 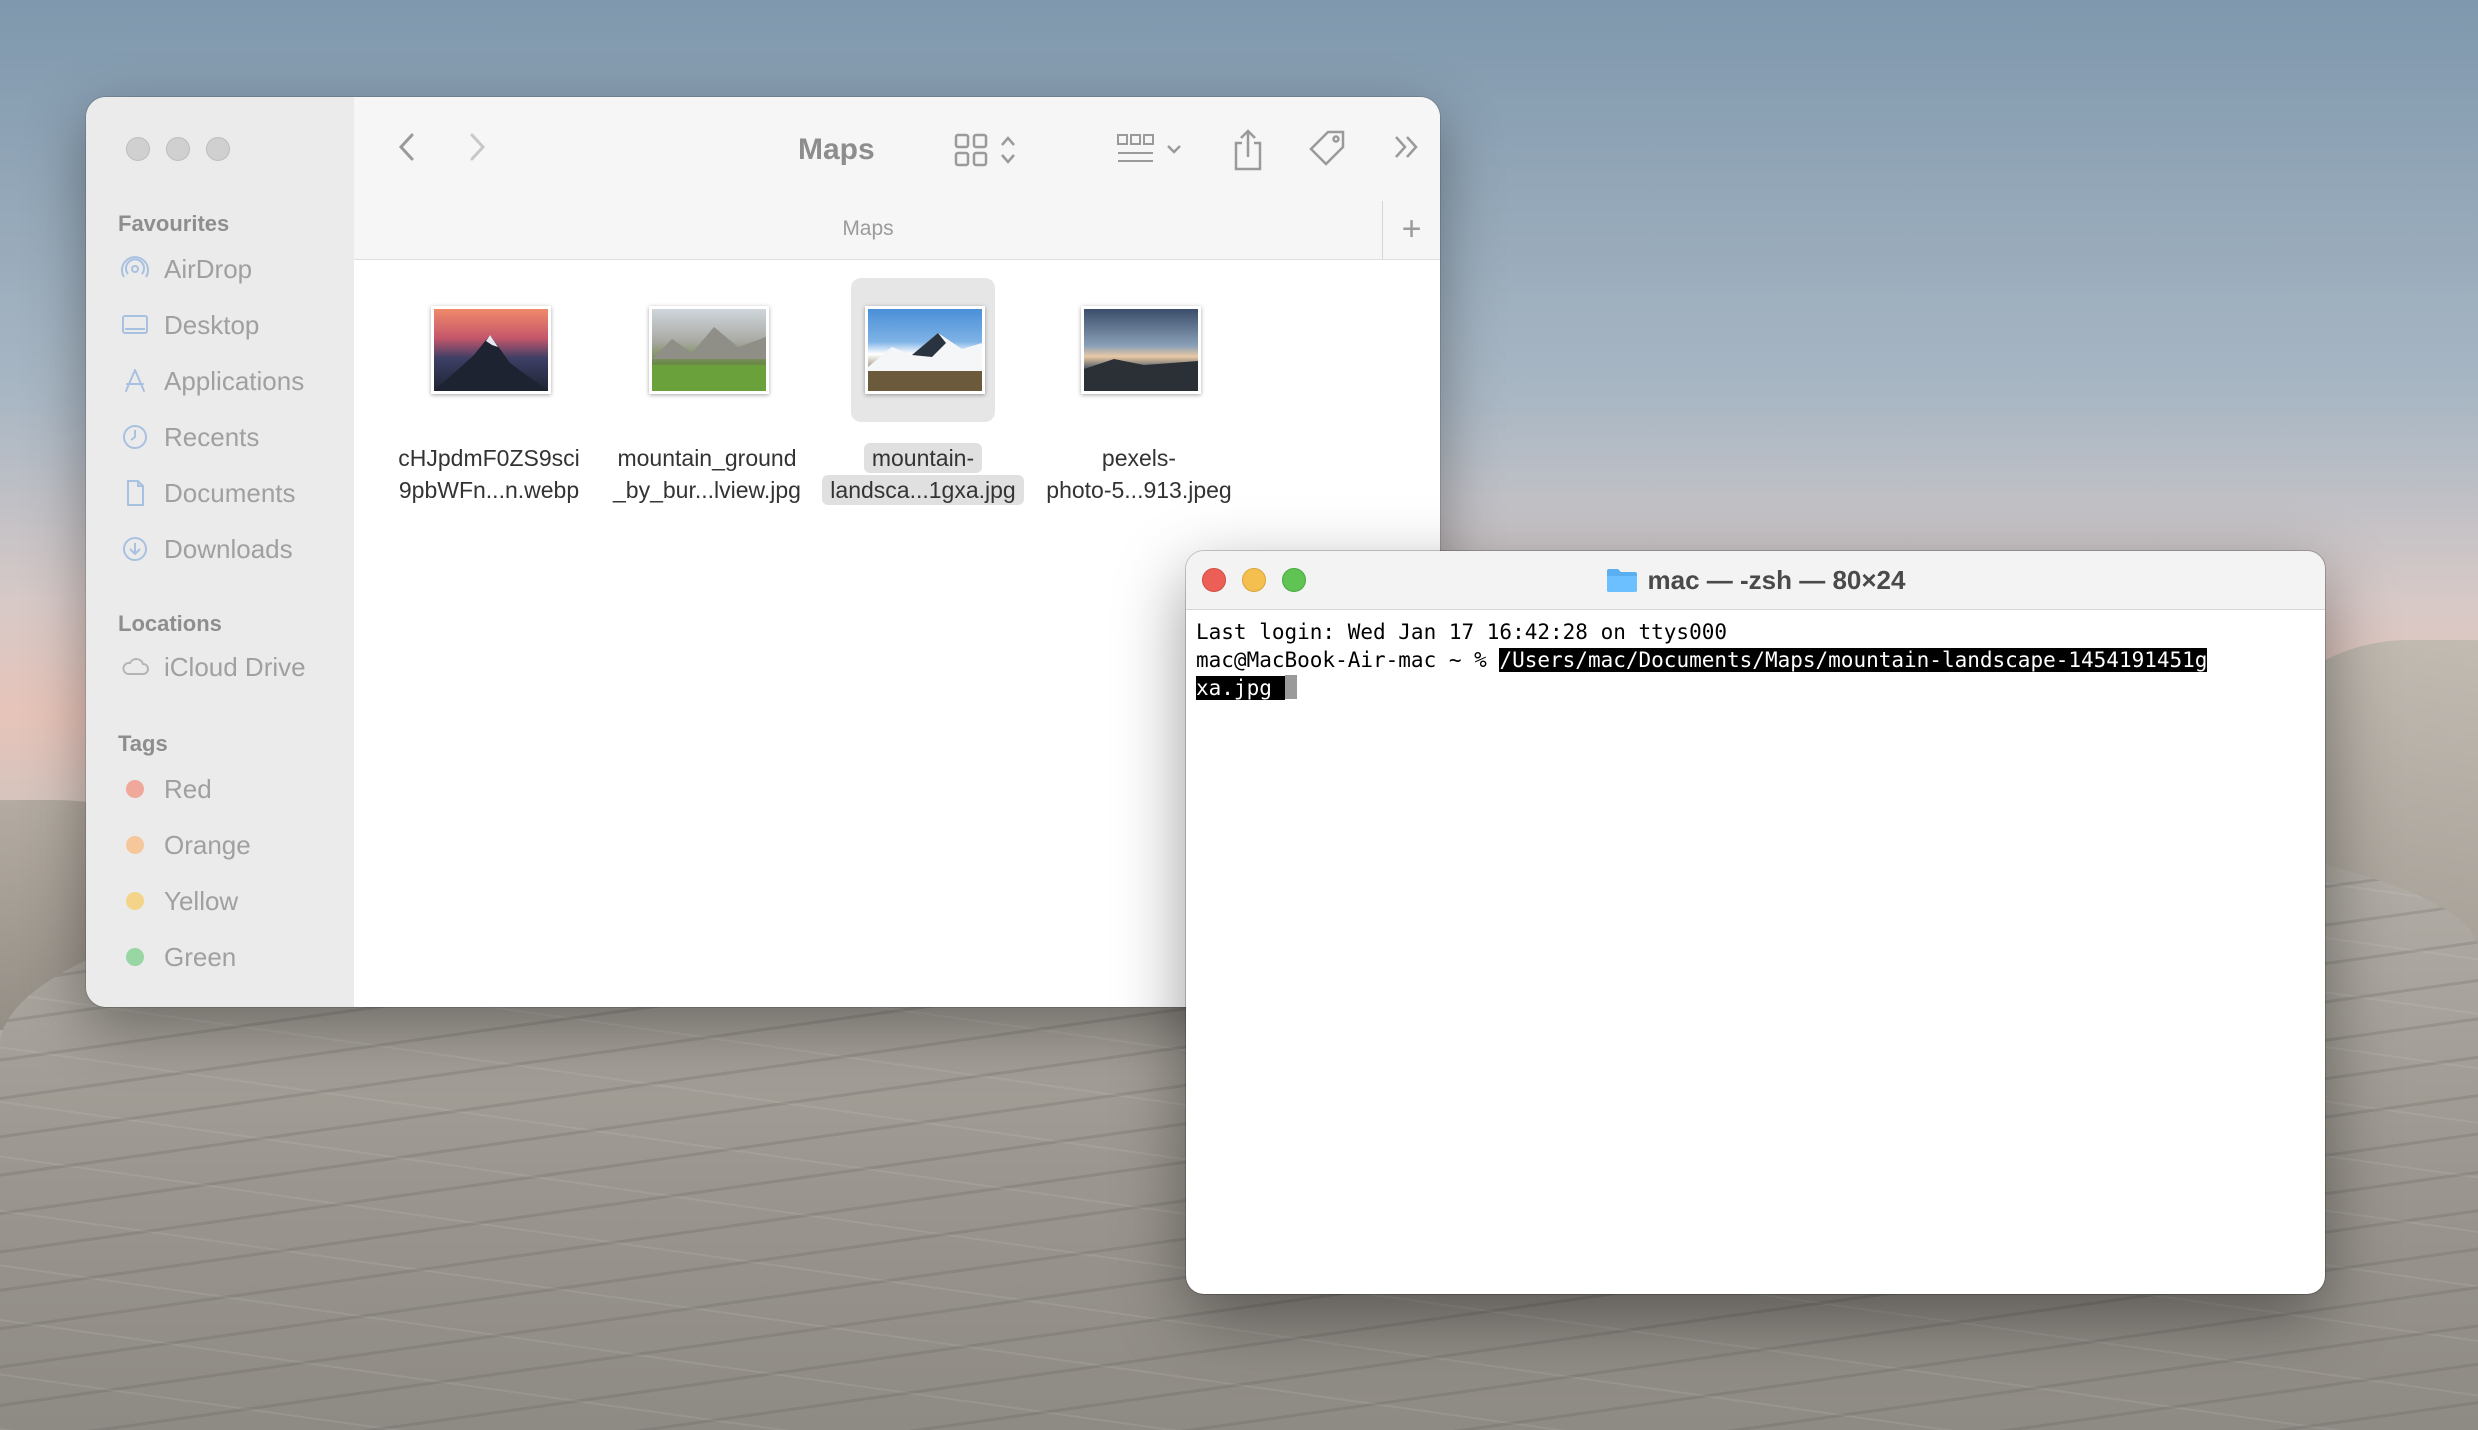 What do you see at coordinates (836, 149) in the screenshot?
I see `window-title: Maps` at bounding box center [836, 149].